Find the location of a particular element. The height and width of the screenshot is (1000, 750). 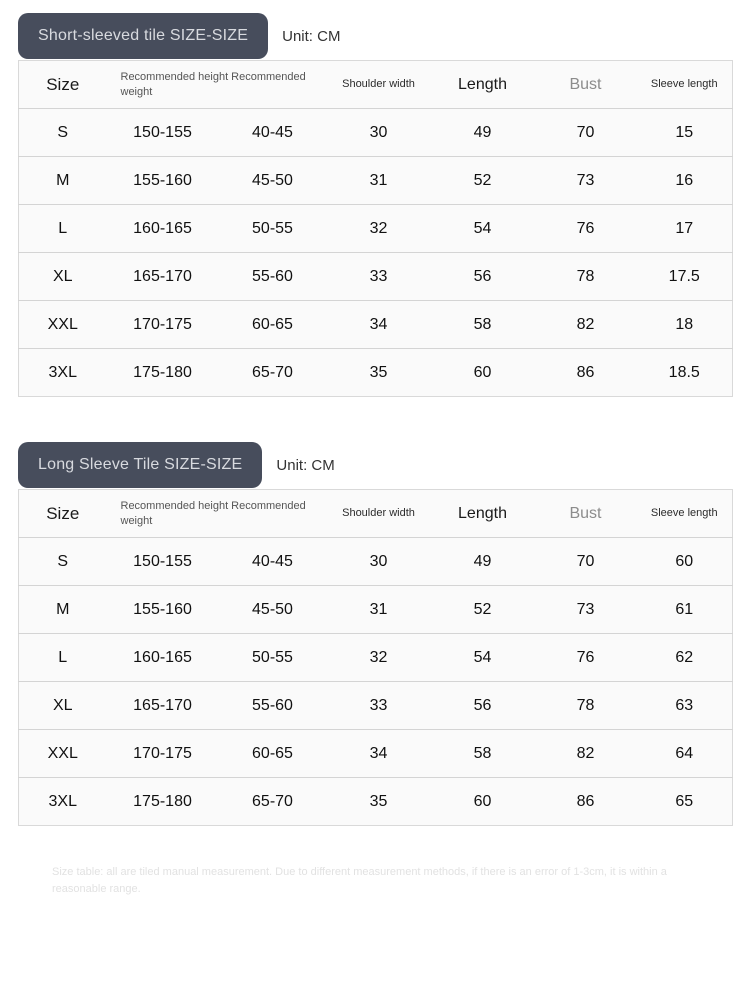

table-row: S 150-155 40-45 30 49 70 60 is located at coordinates (375, 561).